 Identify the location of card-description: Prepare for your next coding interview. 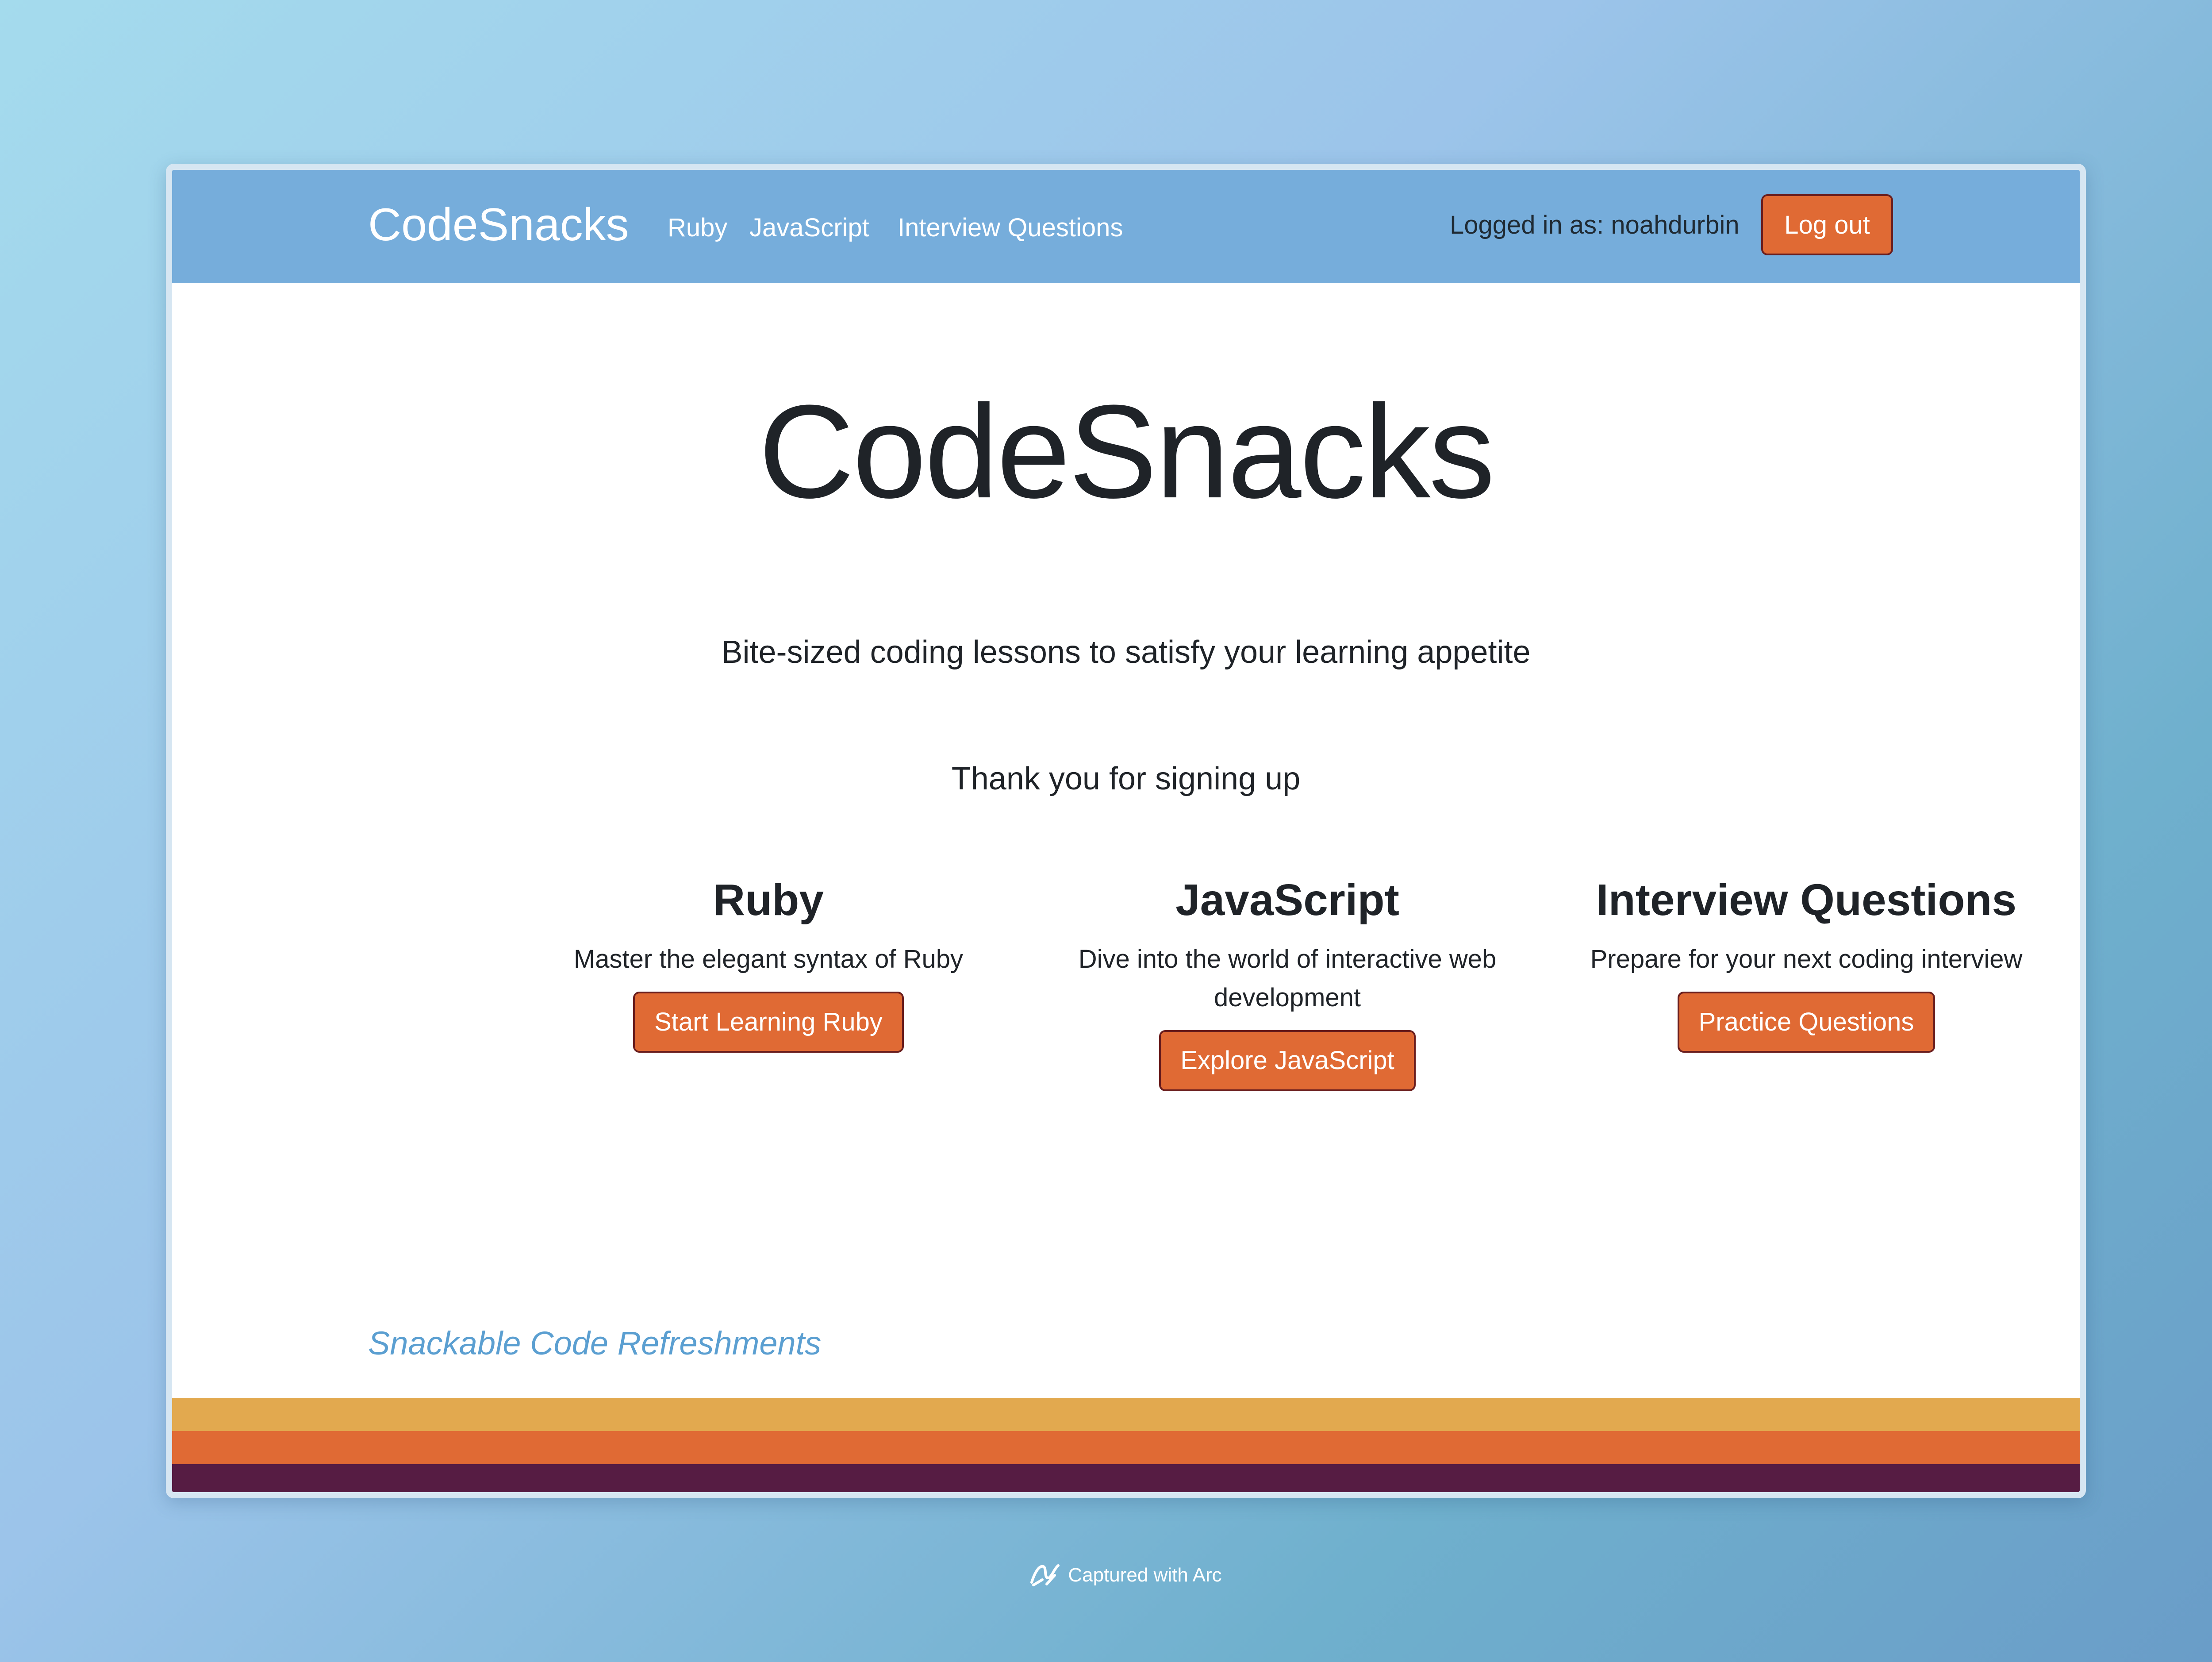
(1807, 959).